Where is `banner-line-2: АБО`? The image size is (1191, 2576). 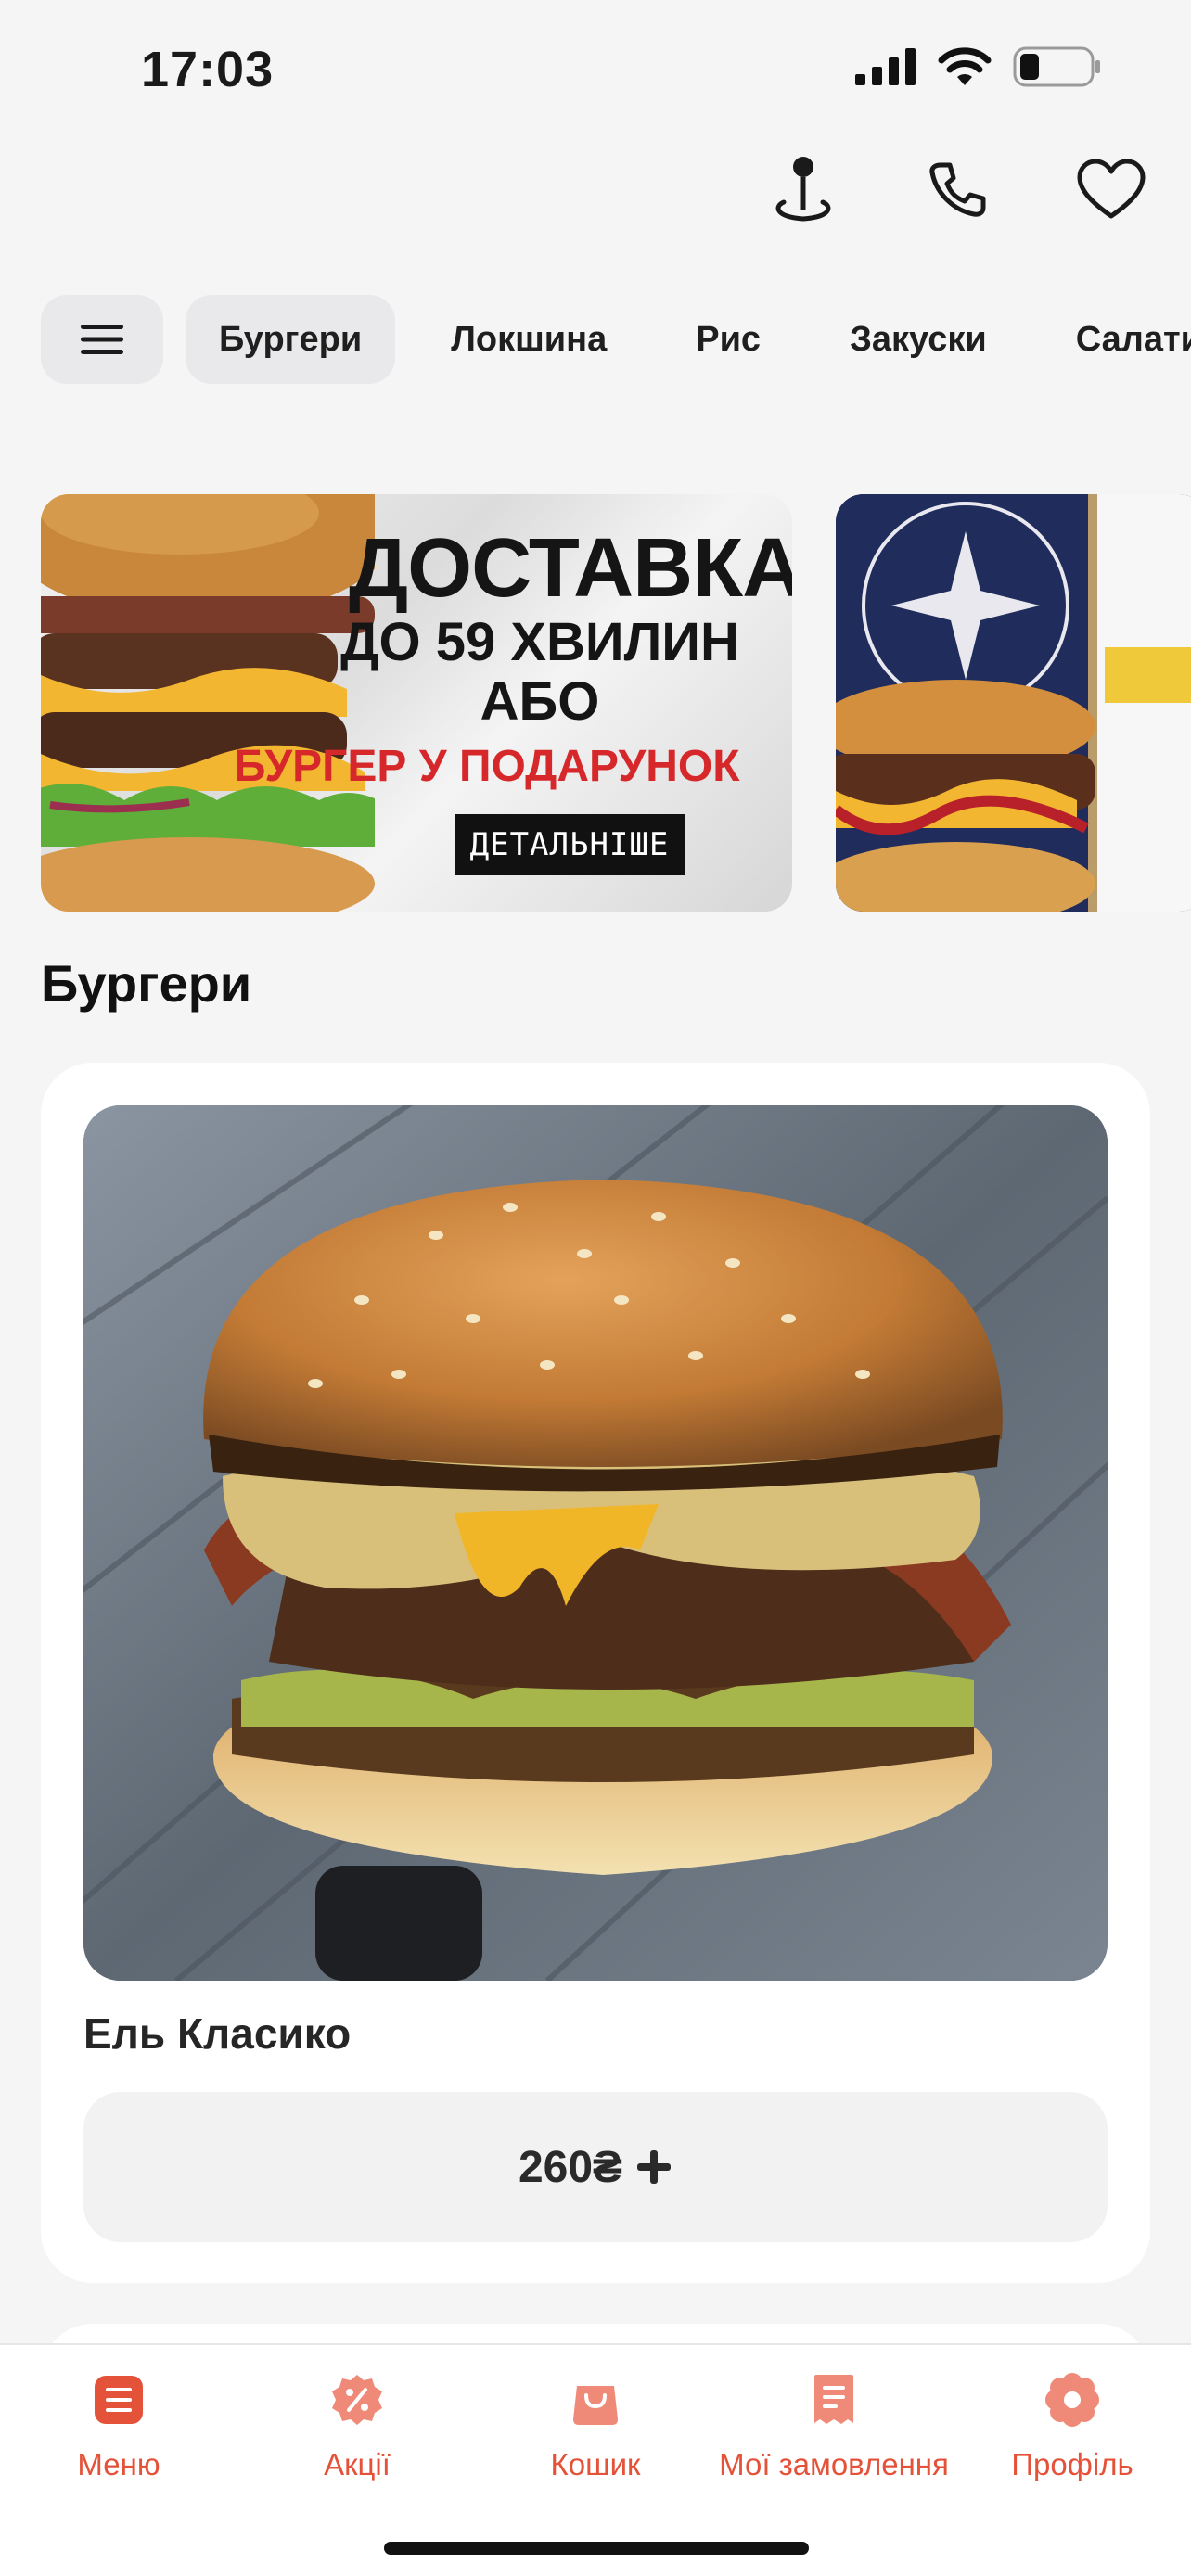
banner-line-2: АБО is located at coordinates (540, 702).